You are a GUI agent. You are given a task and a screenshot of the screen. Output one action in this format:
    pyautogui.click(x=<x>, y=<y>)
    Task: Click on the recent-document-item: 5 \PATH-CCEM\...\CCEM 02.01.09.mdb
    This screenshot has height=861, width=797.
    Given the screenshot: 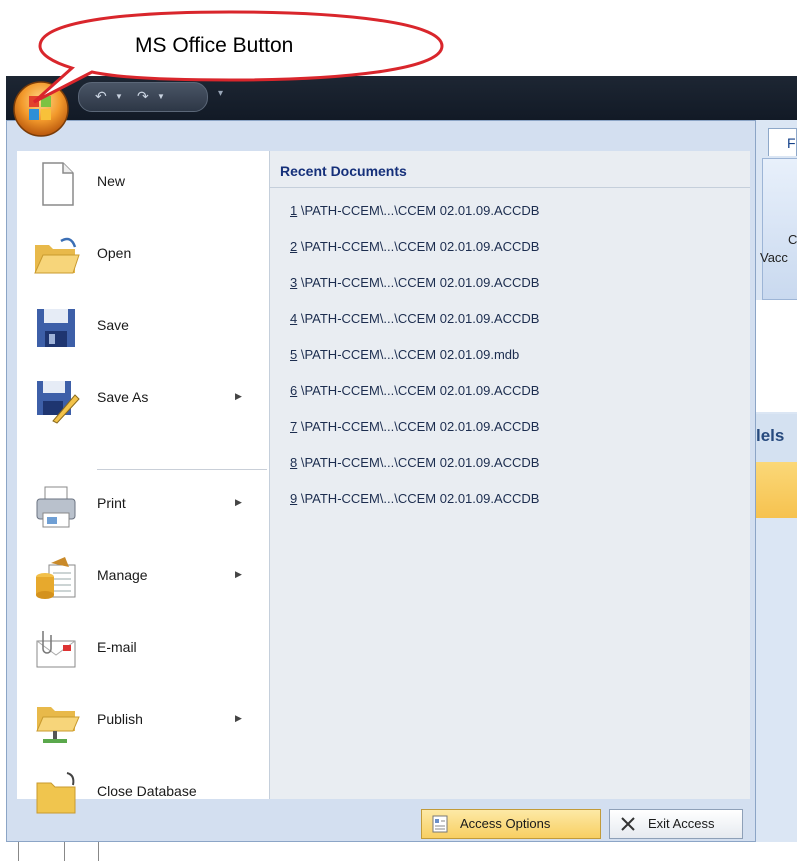 What is the action you would take?
    pyautogui.click(x=404, y=354)
    